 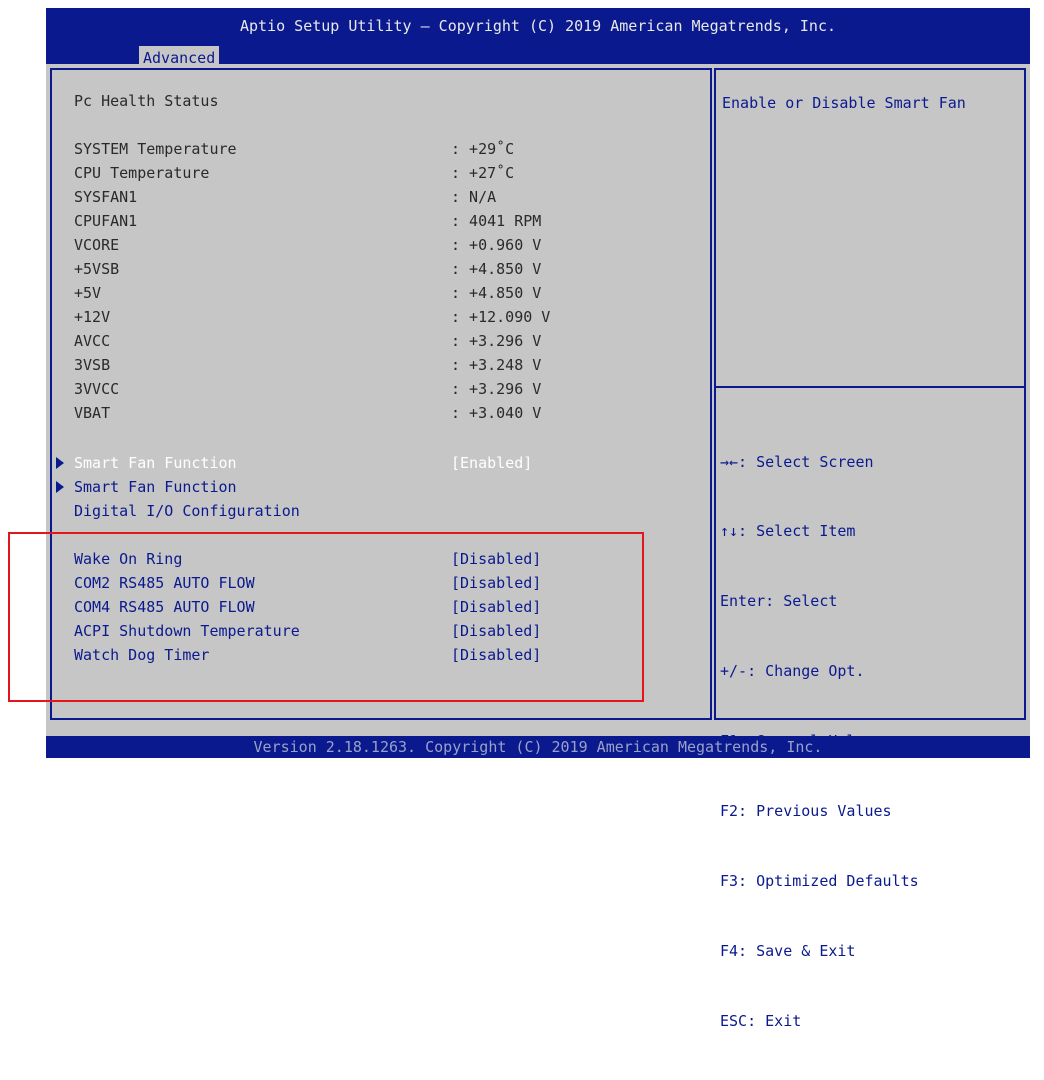 I want to click on key-hint: ESC: Exit, so click(x=761, y=1020).